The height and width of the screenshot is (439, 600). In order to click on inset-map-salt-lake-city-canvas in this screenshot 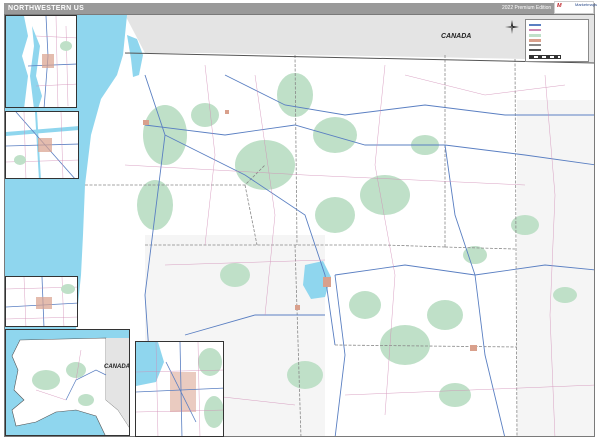, I will do `click(179, 389)`.